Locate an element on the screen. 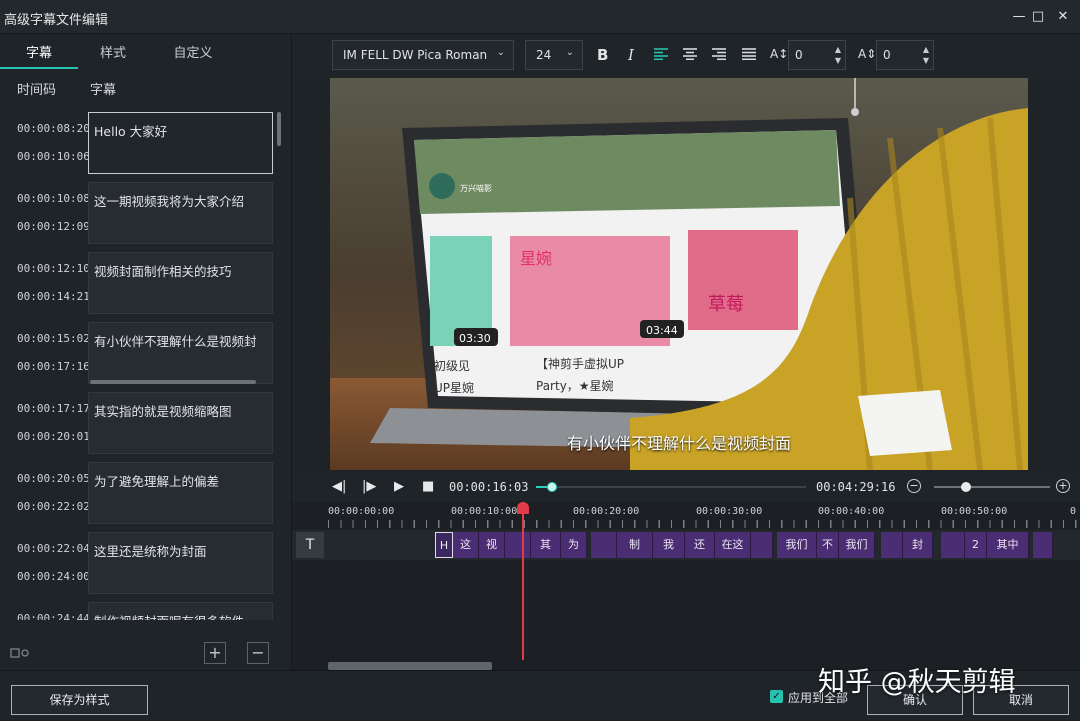 The height and width of the screenshot is (721, 1080). next-frame-icon: |▶ is located at coordinates (369, 486).